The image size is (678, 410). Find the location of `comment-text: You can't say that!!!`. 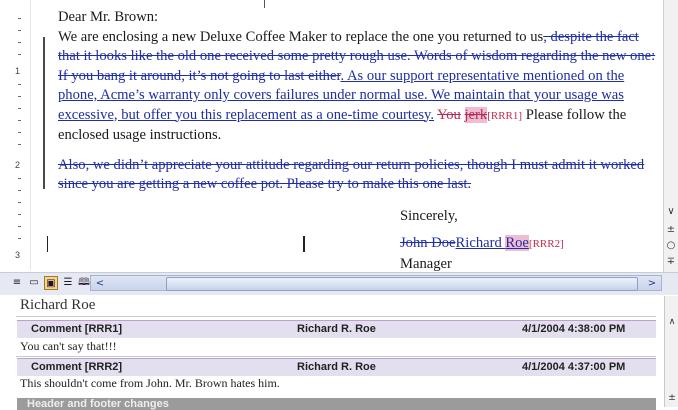

comment-text: You can't say that!!! is located at coordinates (68, 346).